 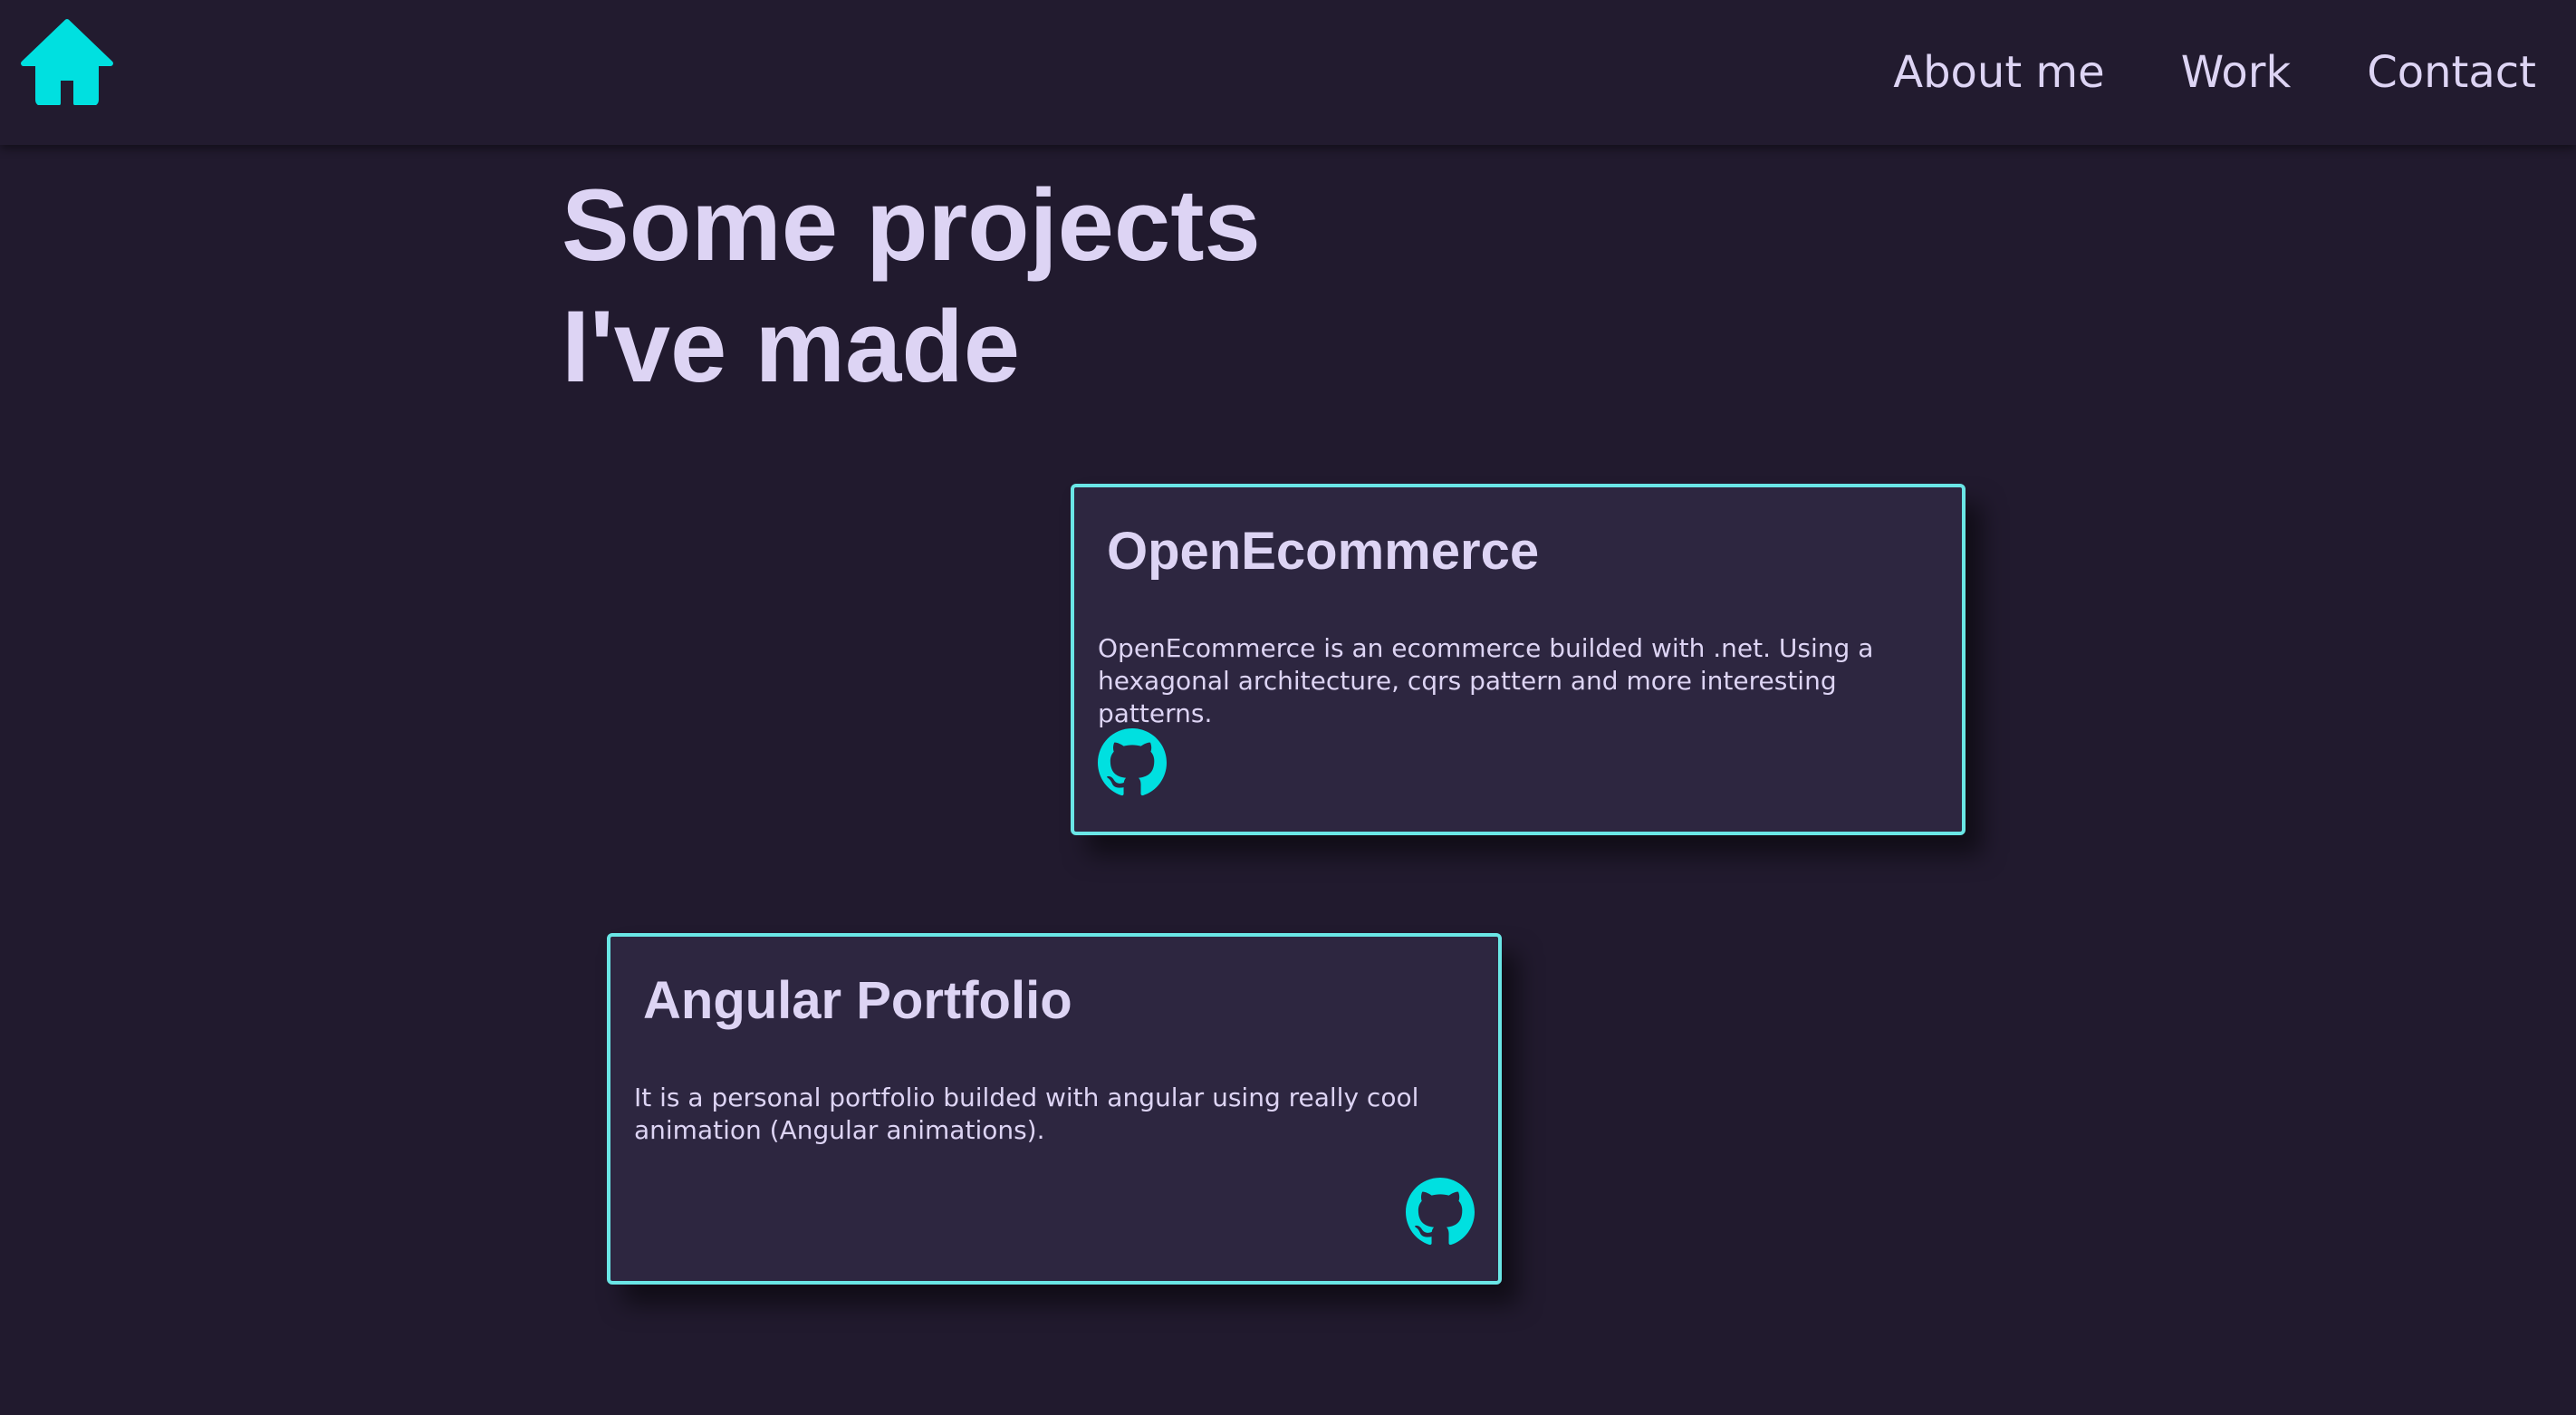 I want to click on home-icon, so click(x=67, y=62).